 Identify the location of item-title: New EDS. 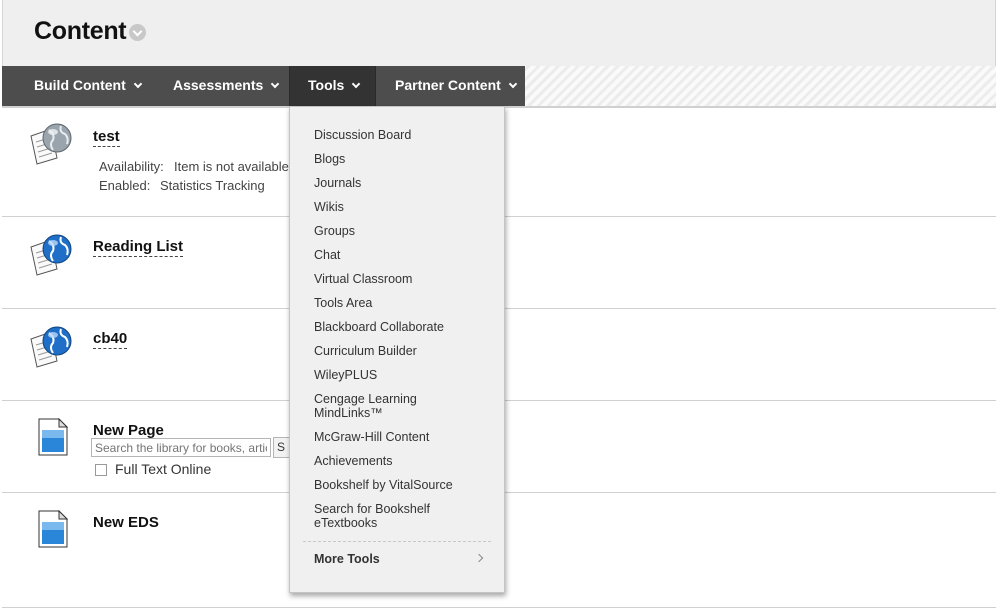
(126, 522).